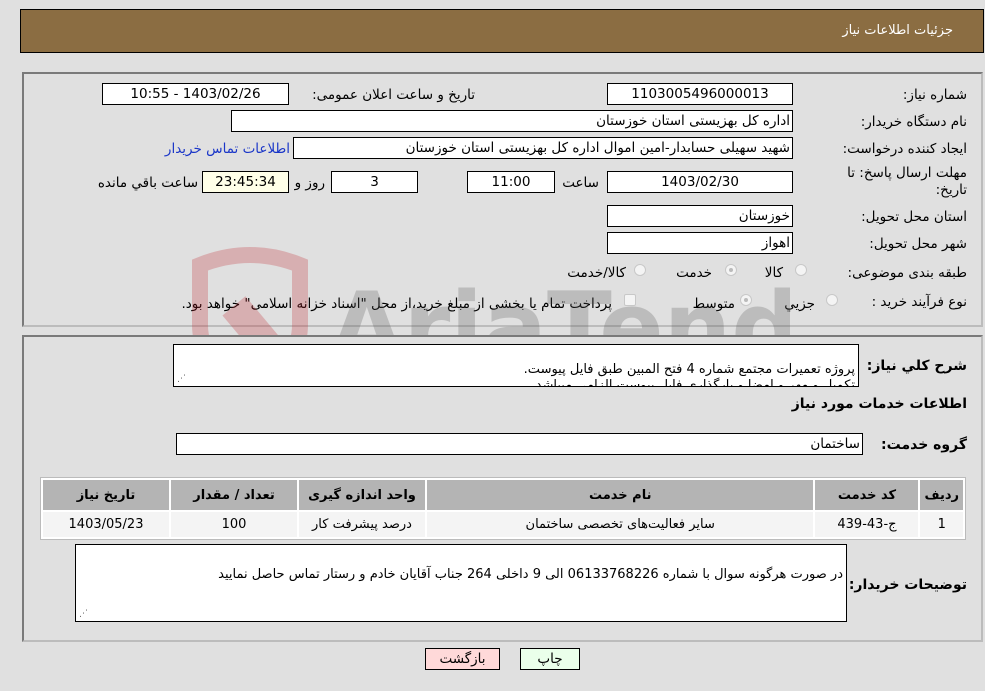 This screenshot has height=691, width=985. Describe the element at coordinates (916, 366) in the screenshot. I see `description-label: شرح کلي نیاز:` at that location.